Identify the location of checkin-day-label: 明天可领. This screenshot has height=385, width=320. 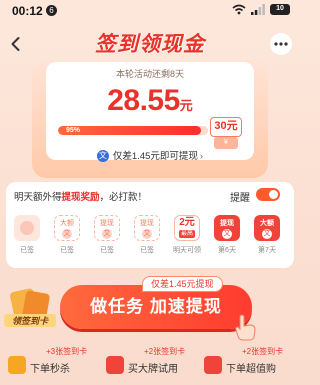
(187, 250).